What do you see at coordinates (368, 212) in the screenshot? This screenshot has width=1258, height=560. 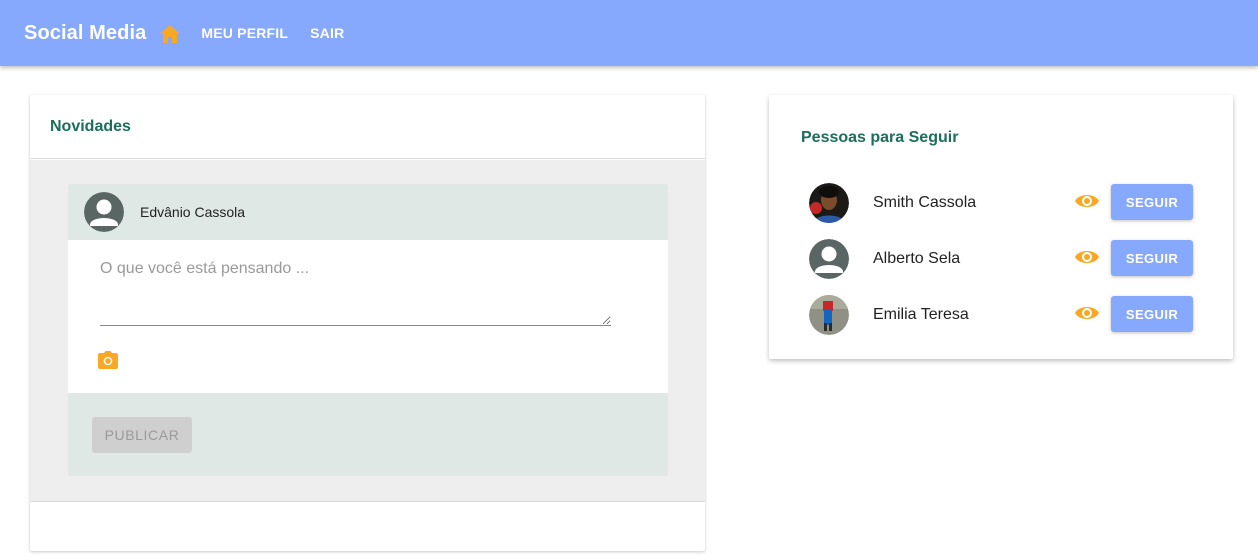 I see `composer-header: Edvânio Cassola` at bounding box center [368, 212].